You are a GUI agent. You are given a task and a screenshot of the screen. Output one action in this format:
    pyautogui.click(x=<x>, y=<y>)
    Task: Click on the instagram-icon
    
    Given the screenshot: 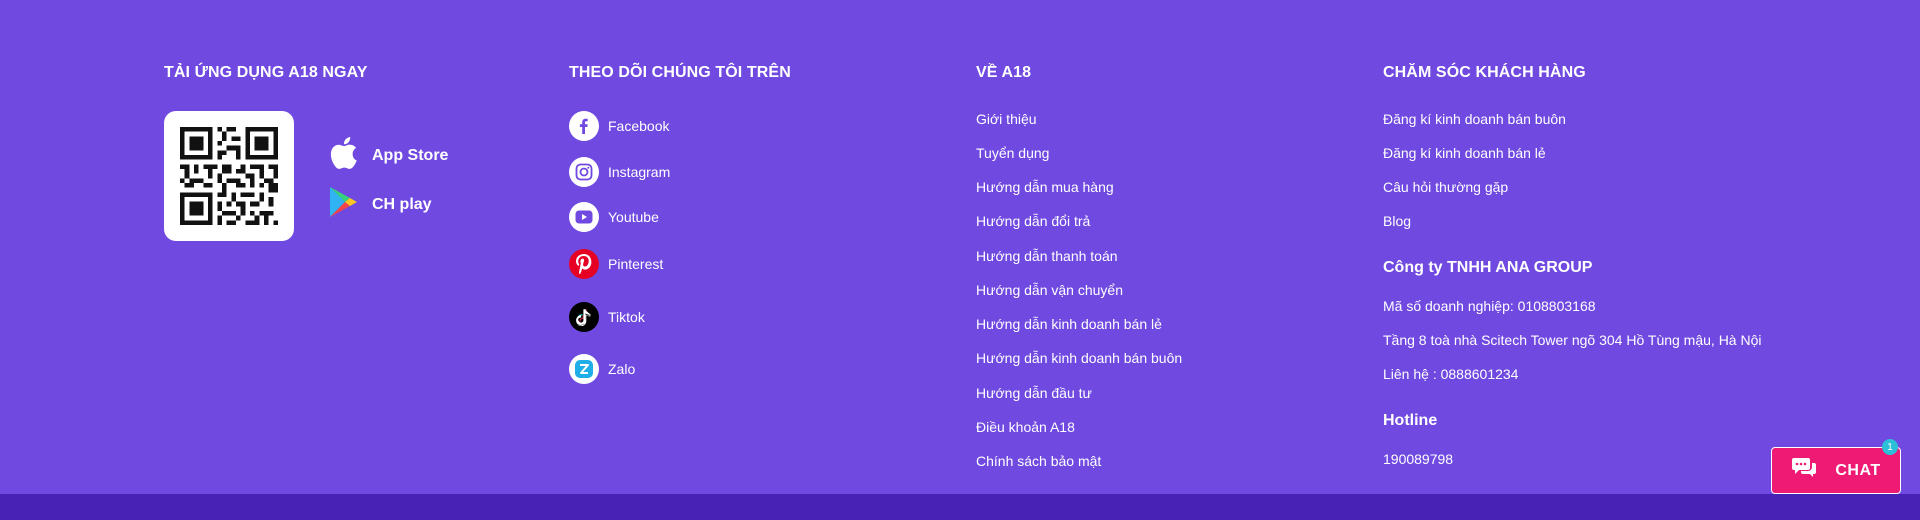 What is the action you would take?
    pyautogui.click(x=584, y=172)
    